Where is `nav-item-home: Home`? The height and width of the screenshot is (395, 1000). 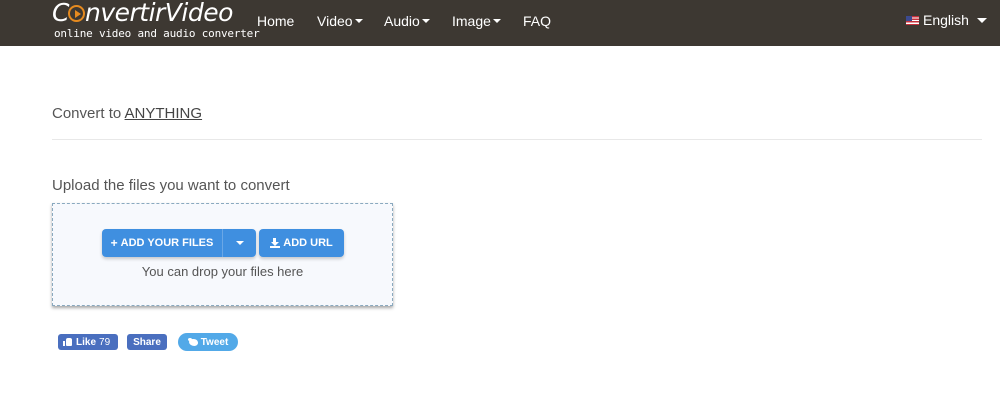 nav-item-home: Home is located at coordinates (275, 21).